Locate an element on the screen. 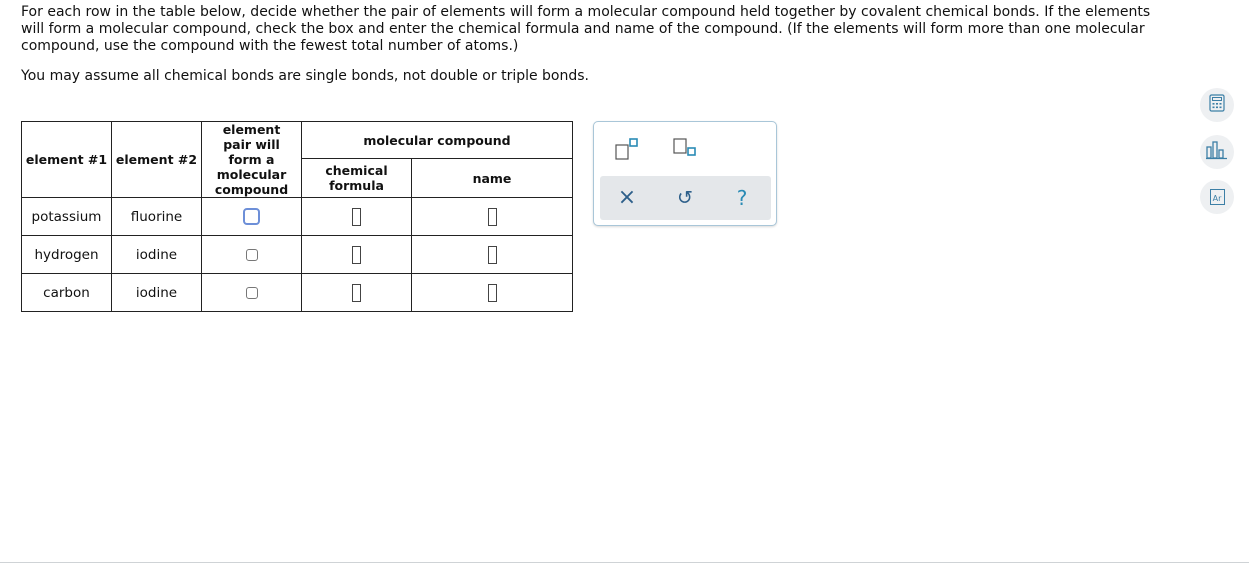  header-molecular-compound: molecular compound is located at coordinates (437, 140).